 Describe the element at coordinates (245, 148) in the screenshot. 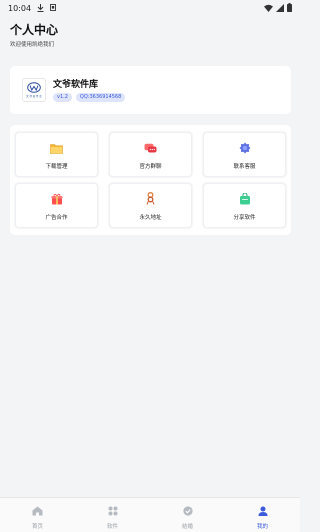

I see `customer-service-icon` at that location.